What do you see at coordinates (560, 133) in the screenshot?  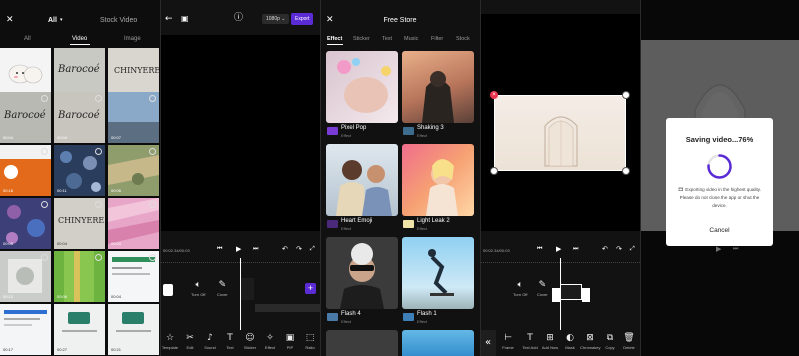 I see `selected-clip-frame` at bounding box center [560, 133].